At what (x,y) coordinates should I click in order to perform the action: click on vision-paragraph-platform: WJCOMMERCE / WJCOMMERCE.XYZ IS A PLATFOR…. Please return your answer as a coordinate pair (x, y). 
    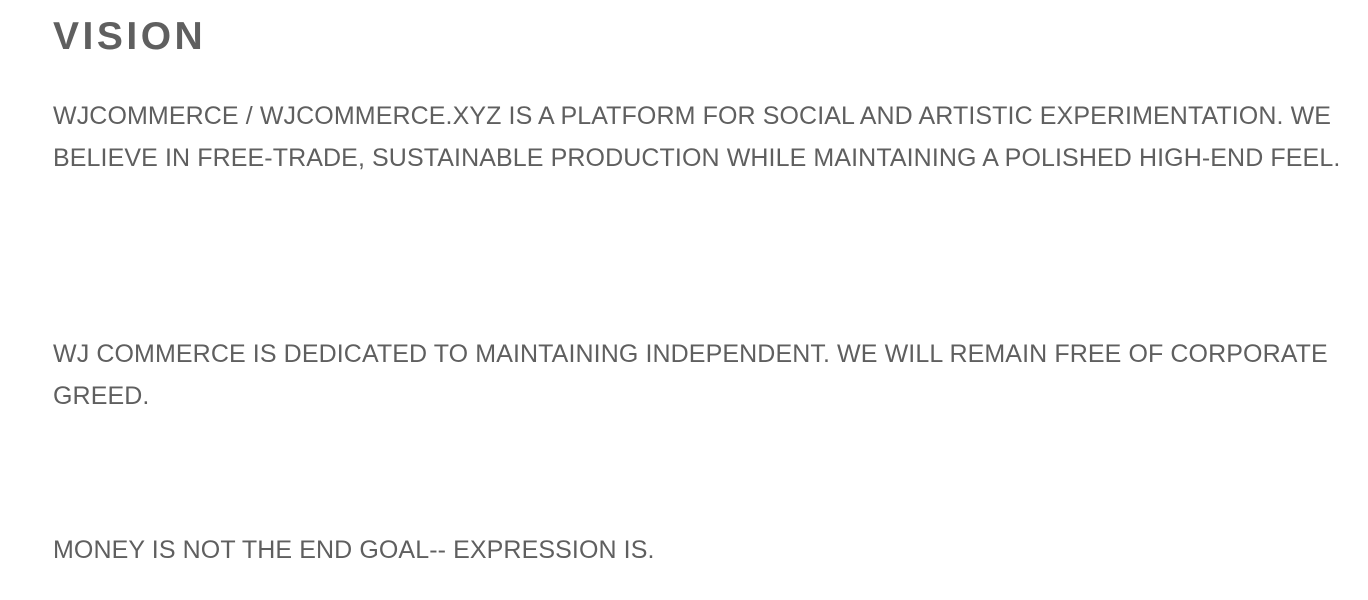
    Looking at the image, I should click on (697, 137).